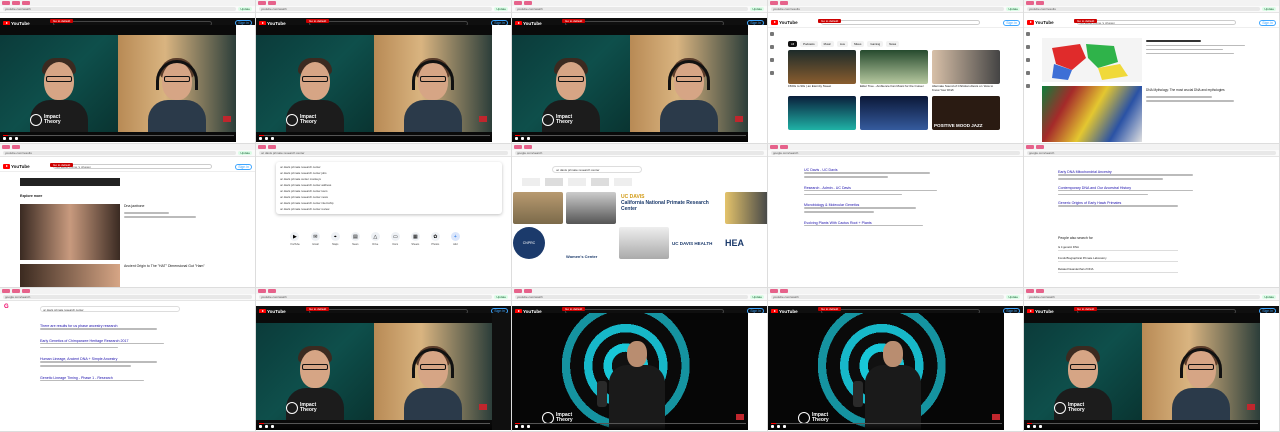  Describe the element at coordinates (335, 239) in the screenshot. I see `shortcut: ⌖ Maps` at that location.